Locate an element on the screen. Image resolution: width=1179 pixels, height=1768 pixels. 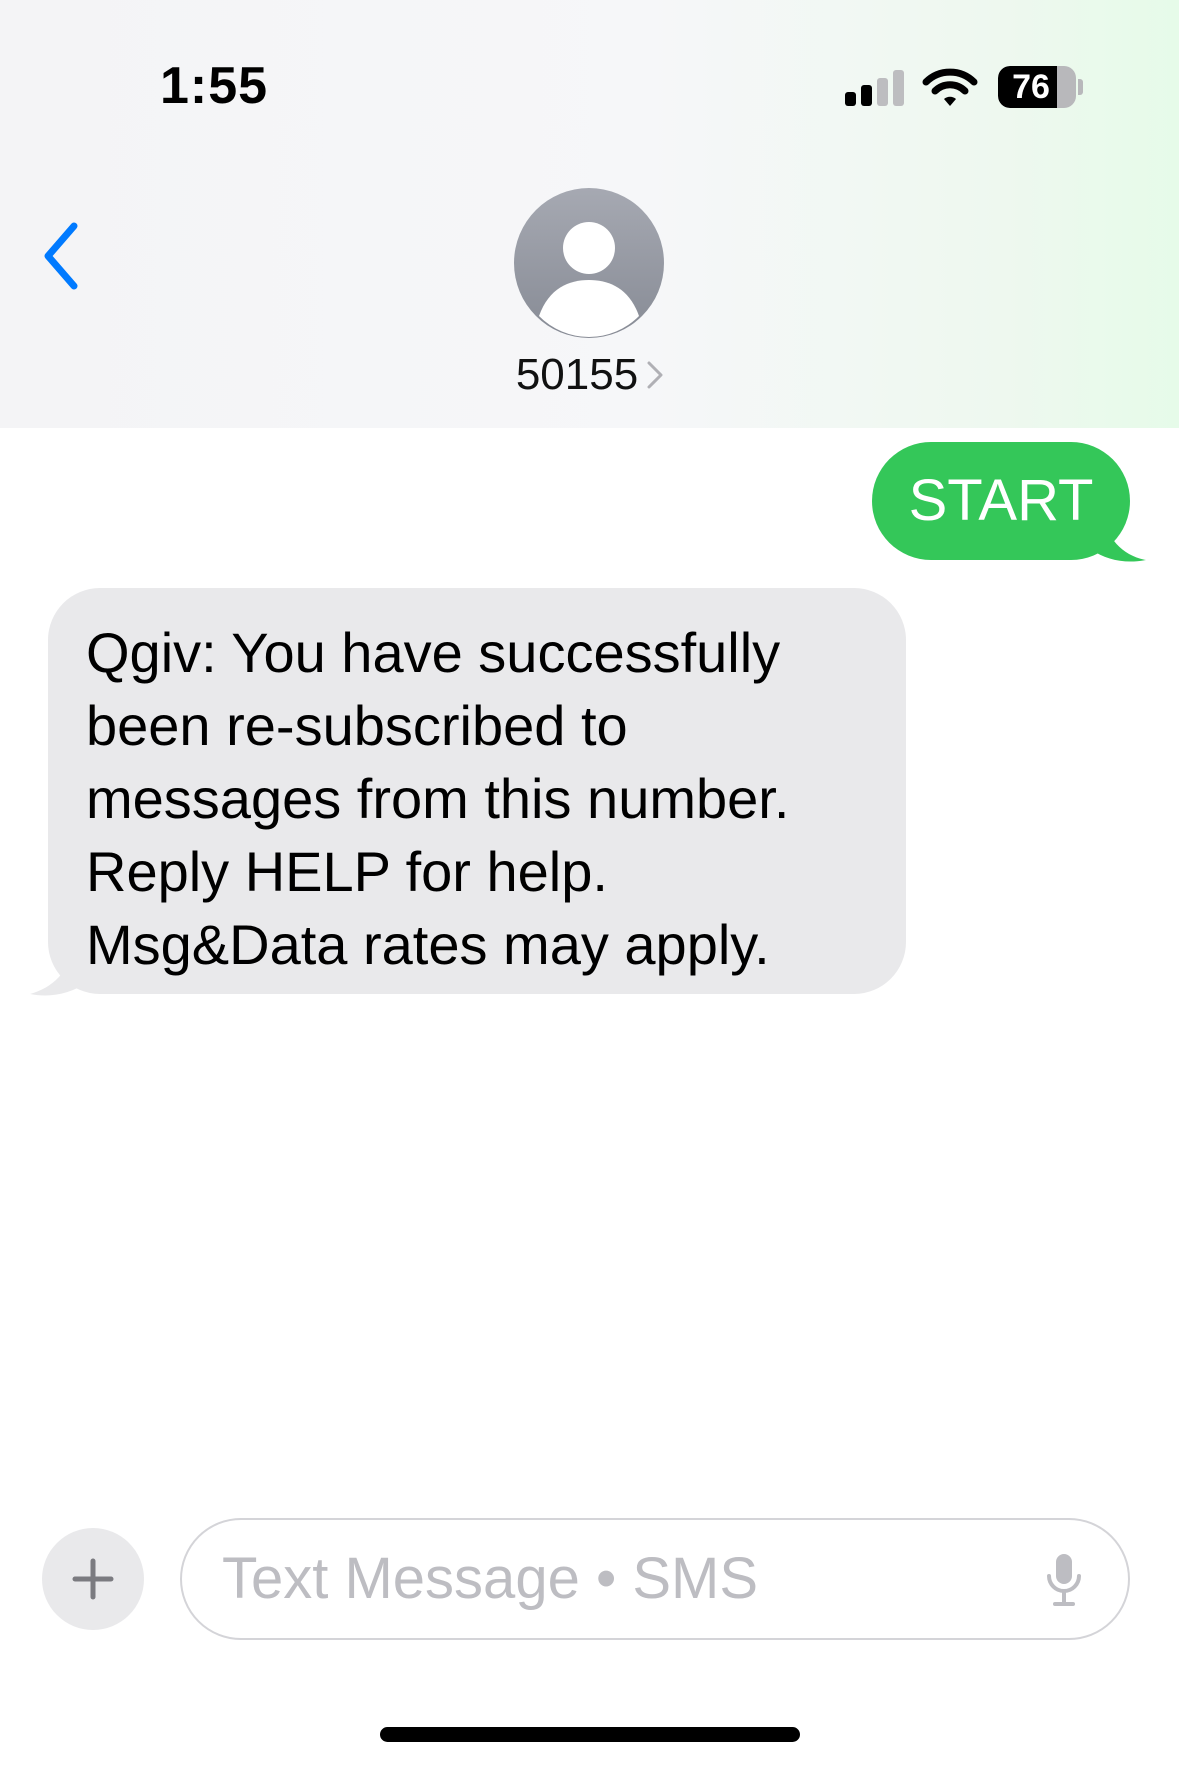
chevron-right-icon is located at coordinates (655, 375).